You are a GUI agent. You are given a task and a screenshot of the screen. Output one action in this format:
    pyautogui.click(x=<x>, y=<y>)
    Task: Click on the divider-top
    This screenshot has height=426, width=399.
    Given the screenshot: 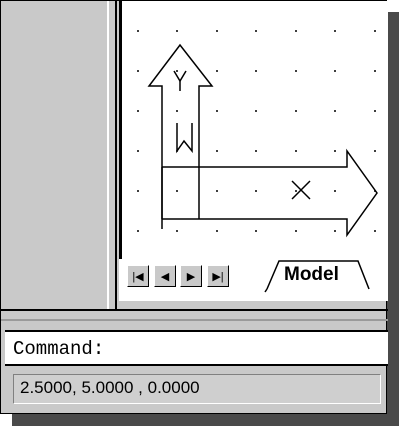 What is the action you would take?
    pyautogui.click(x=194, y=310)
    